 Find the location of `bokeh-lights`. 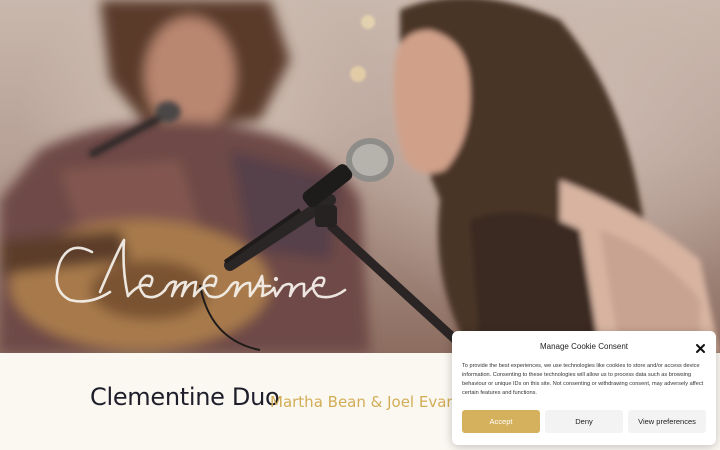

bokeh-lights is located at coordinates (362, 48).